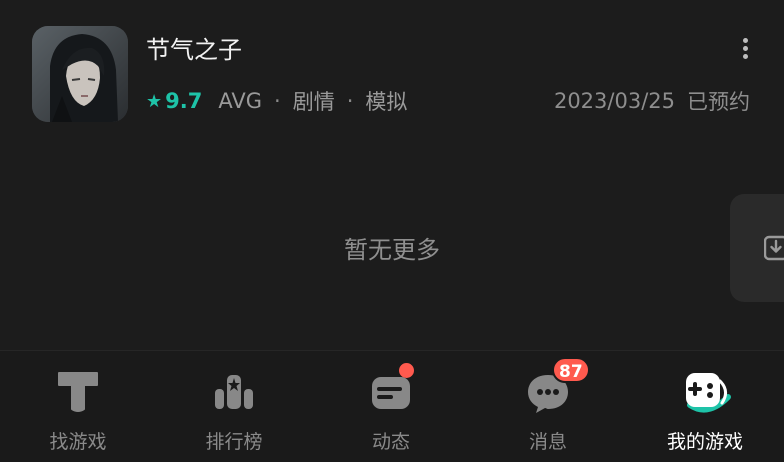 This screenshot has width=784, height=462. Describe the element at coordinates (234, 392) in the screenshot. I see `leaderboard-icon` at that location.